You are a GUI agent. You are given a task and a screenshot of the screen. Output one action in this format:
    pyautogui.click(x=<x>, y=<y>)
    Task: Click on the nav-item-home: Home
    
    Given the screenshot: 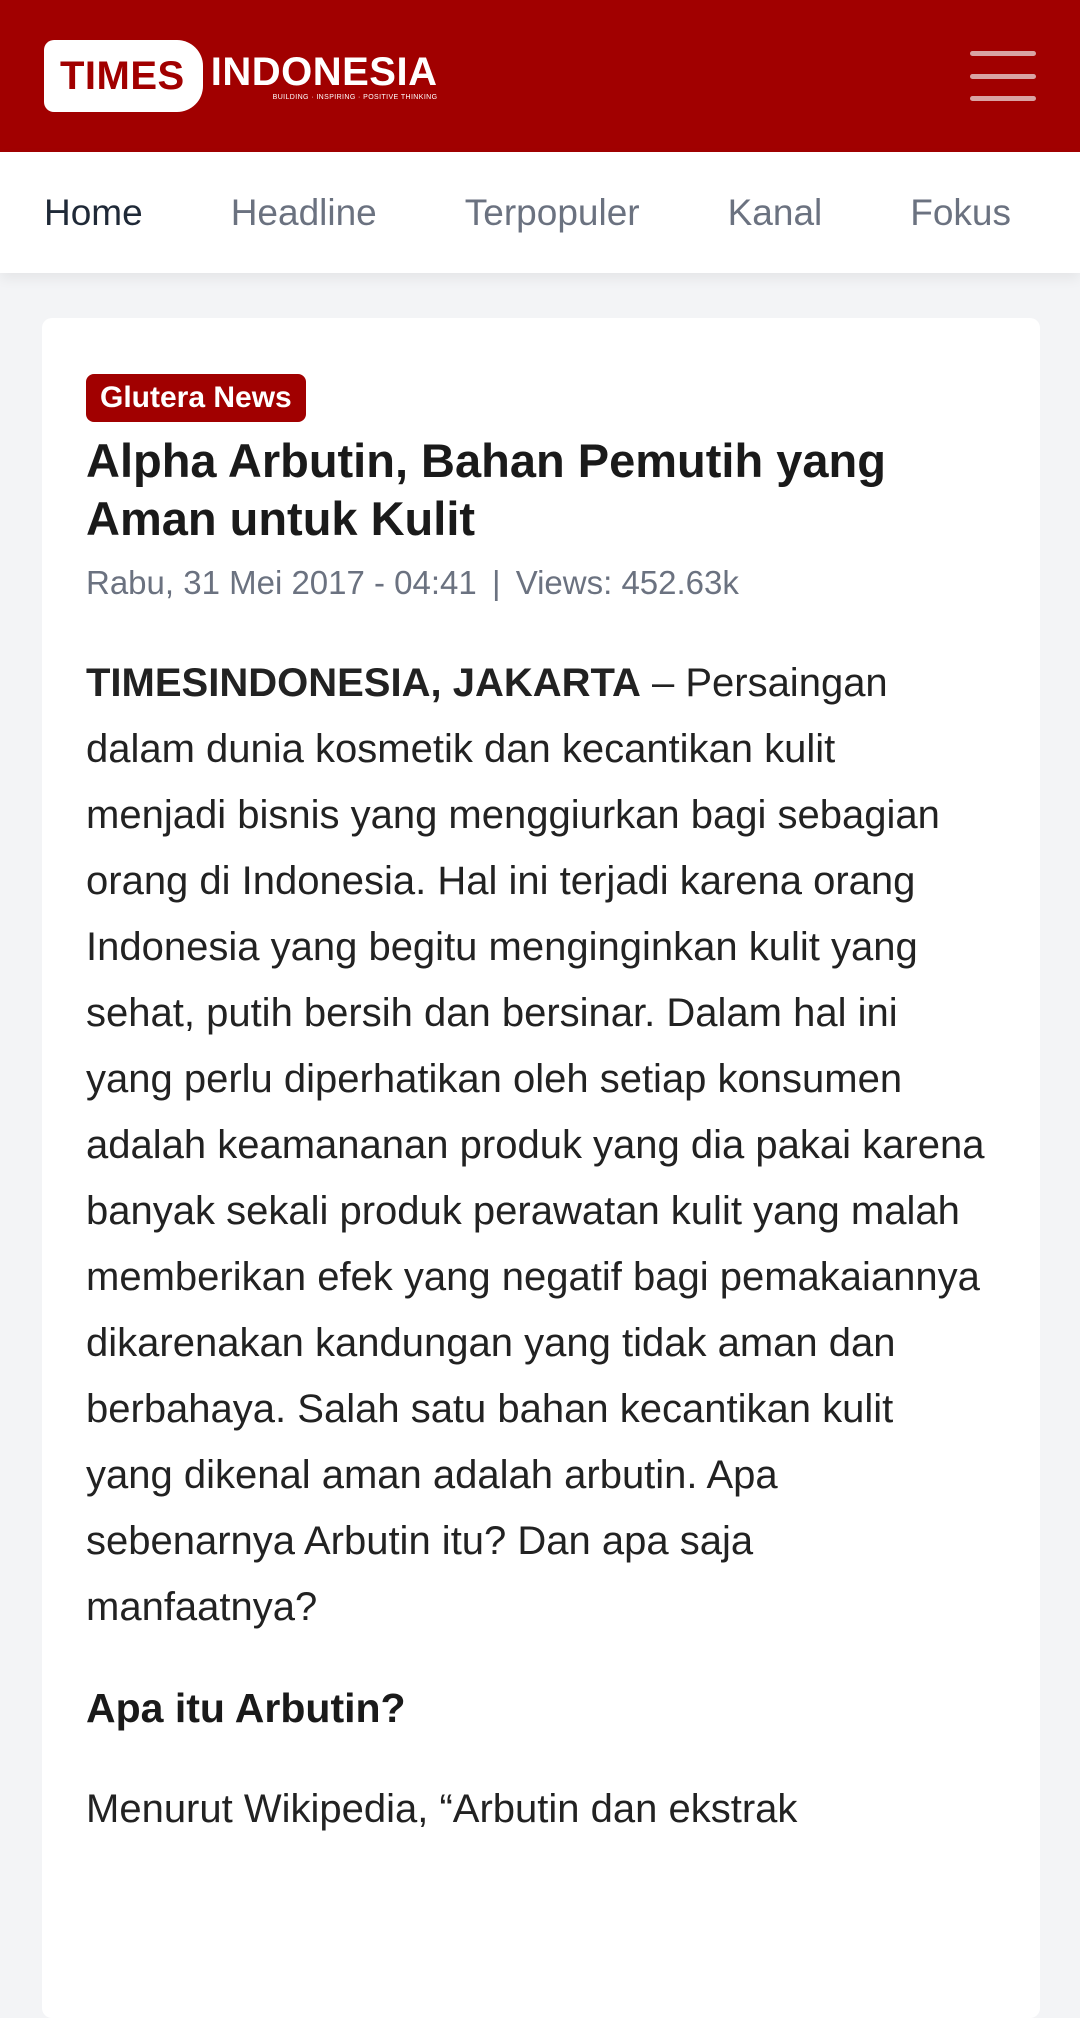 What is the action you would take?
    pyautogui.click(x=93, y=213)
    